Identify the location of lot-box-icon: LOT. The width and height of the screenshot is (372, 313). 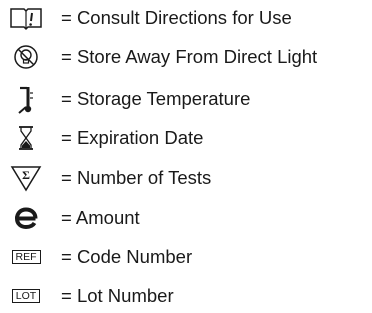
(26, 296).